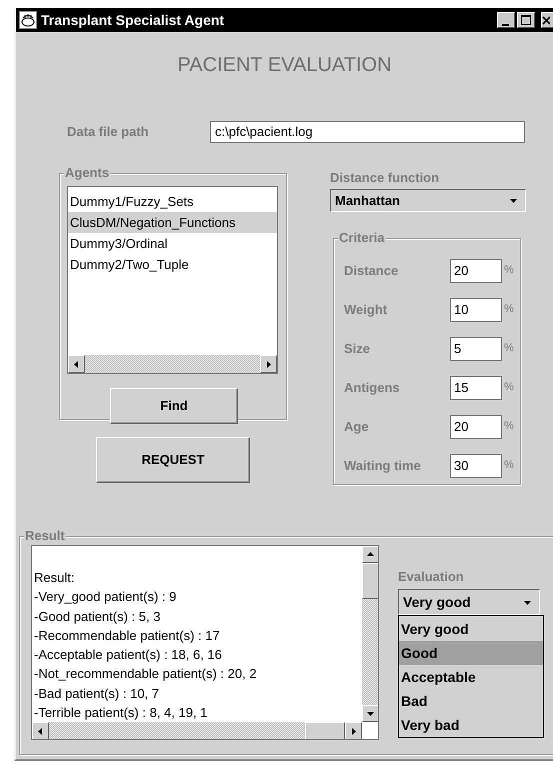  Describe the element at coordinates (476, 466) in the screenshot. I see `percent-field: 30` at that location.